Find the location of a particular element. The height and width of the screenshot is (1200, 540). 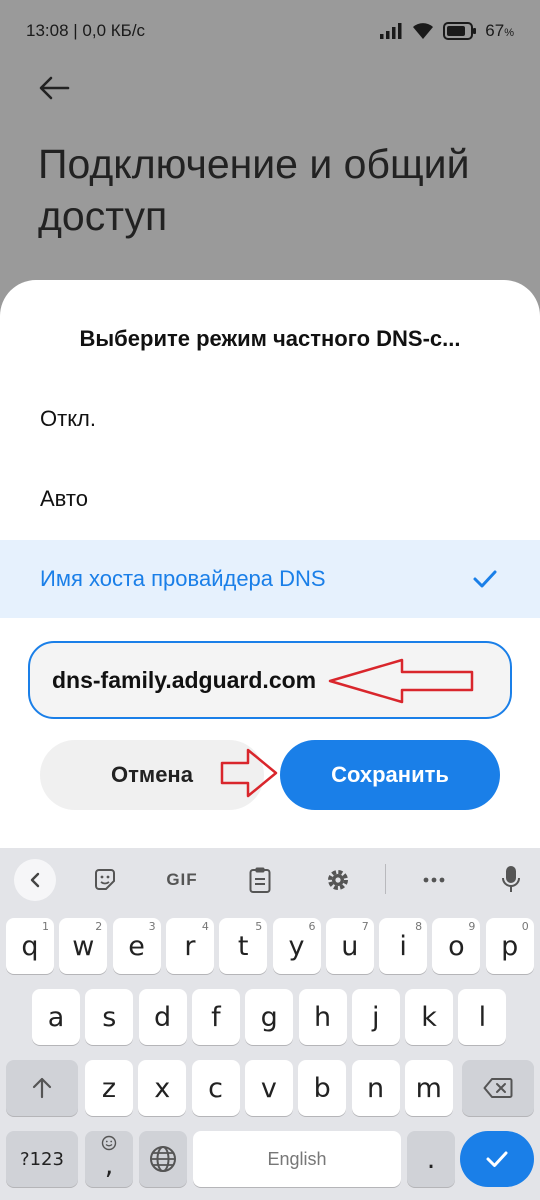

key-label: b is located at coordinates (322, 1088).